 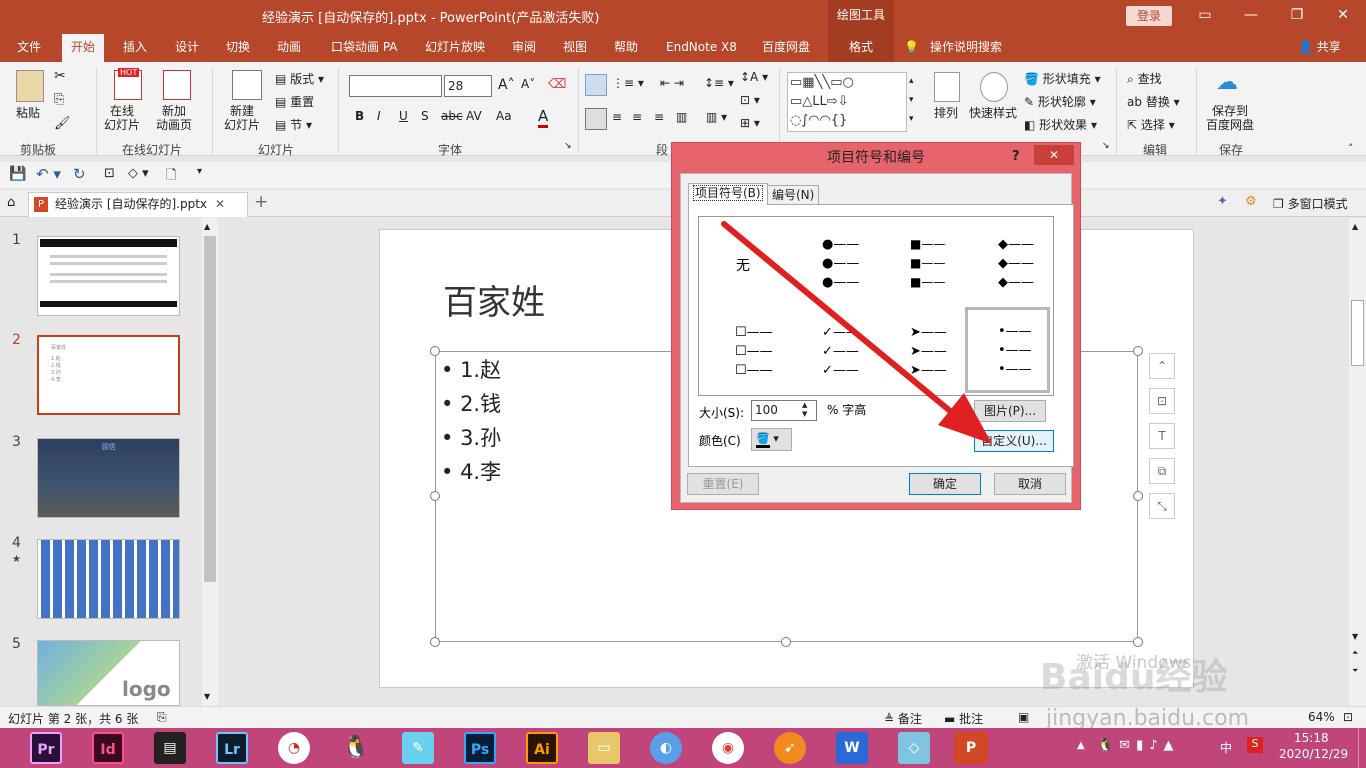 What do you see at coordinates (1149, 16) in the screenshot?
I see `login-button: 登录` at bounding box center [1149, 16].